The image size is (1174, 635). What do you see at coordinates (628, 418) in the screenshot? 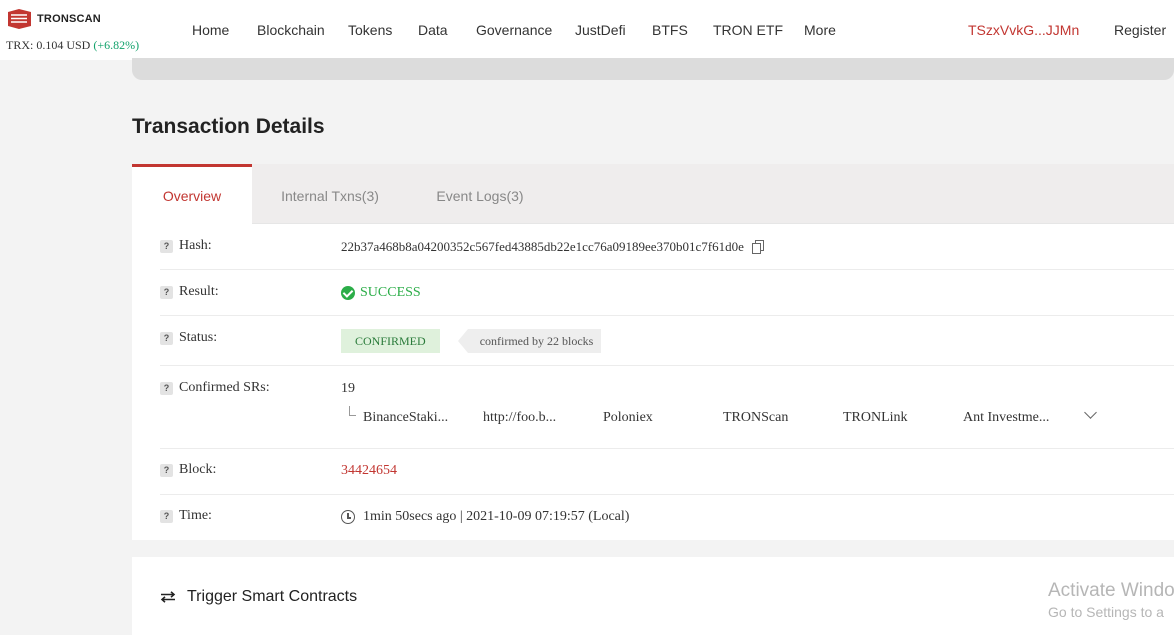
I see `sr-item: Poloniex` at bounding box center [628, 418].